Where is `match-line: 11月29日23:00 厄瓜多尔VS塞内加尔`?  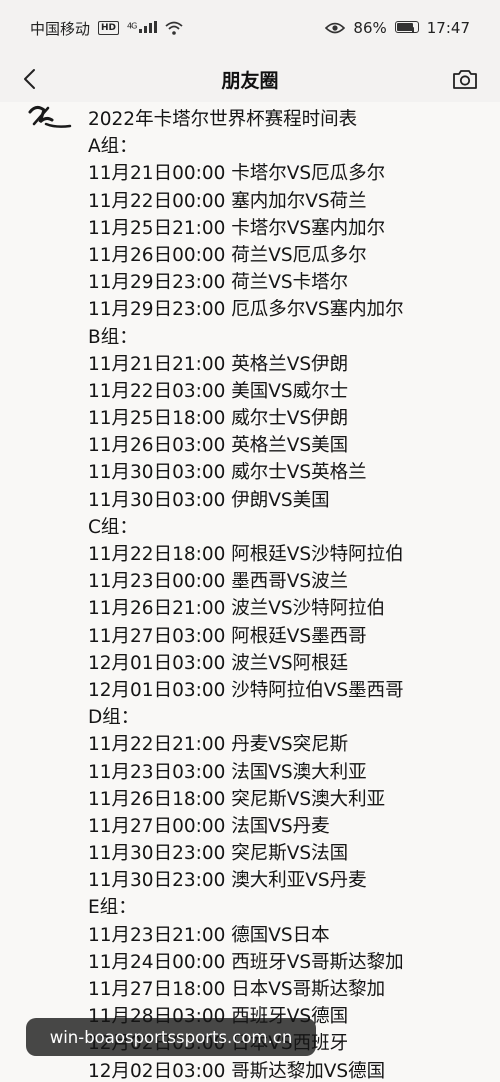
match-line: 11月29日23:00 厄瓜多尔VS塞内加尔 is located at coordinates (246, 310).